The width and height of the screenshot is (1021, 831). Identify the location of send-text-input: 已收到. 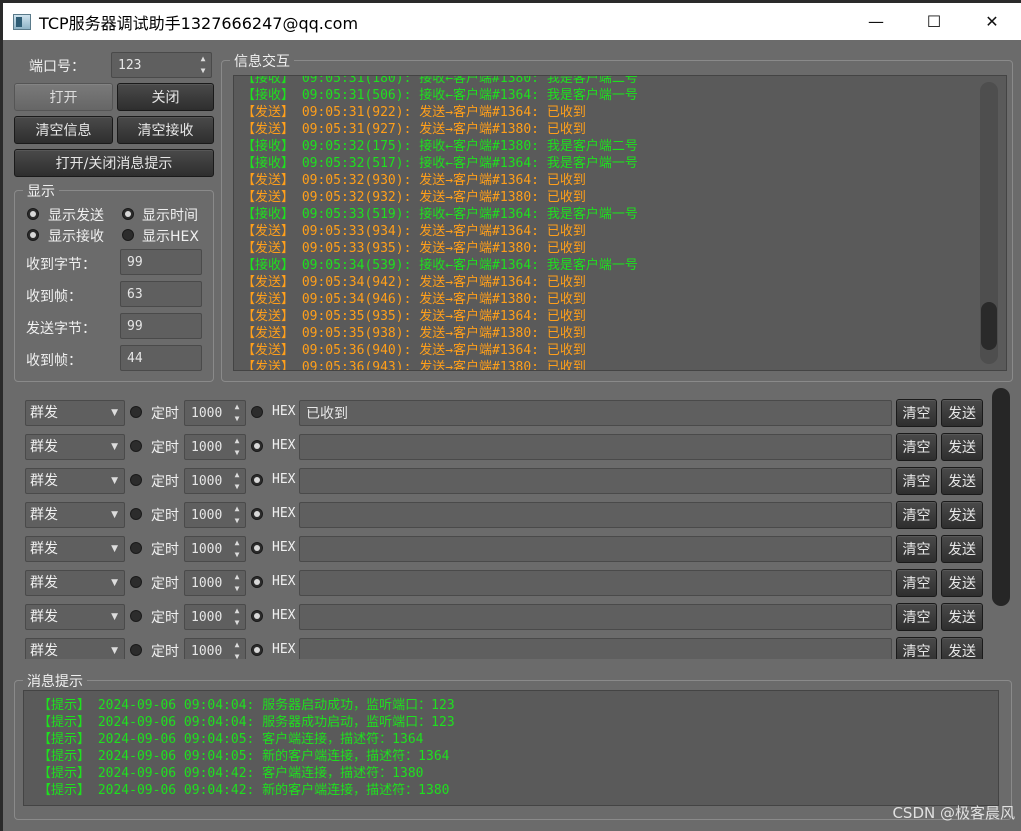
(595, 413).